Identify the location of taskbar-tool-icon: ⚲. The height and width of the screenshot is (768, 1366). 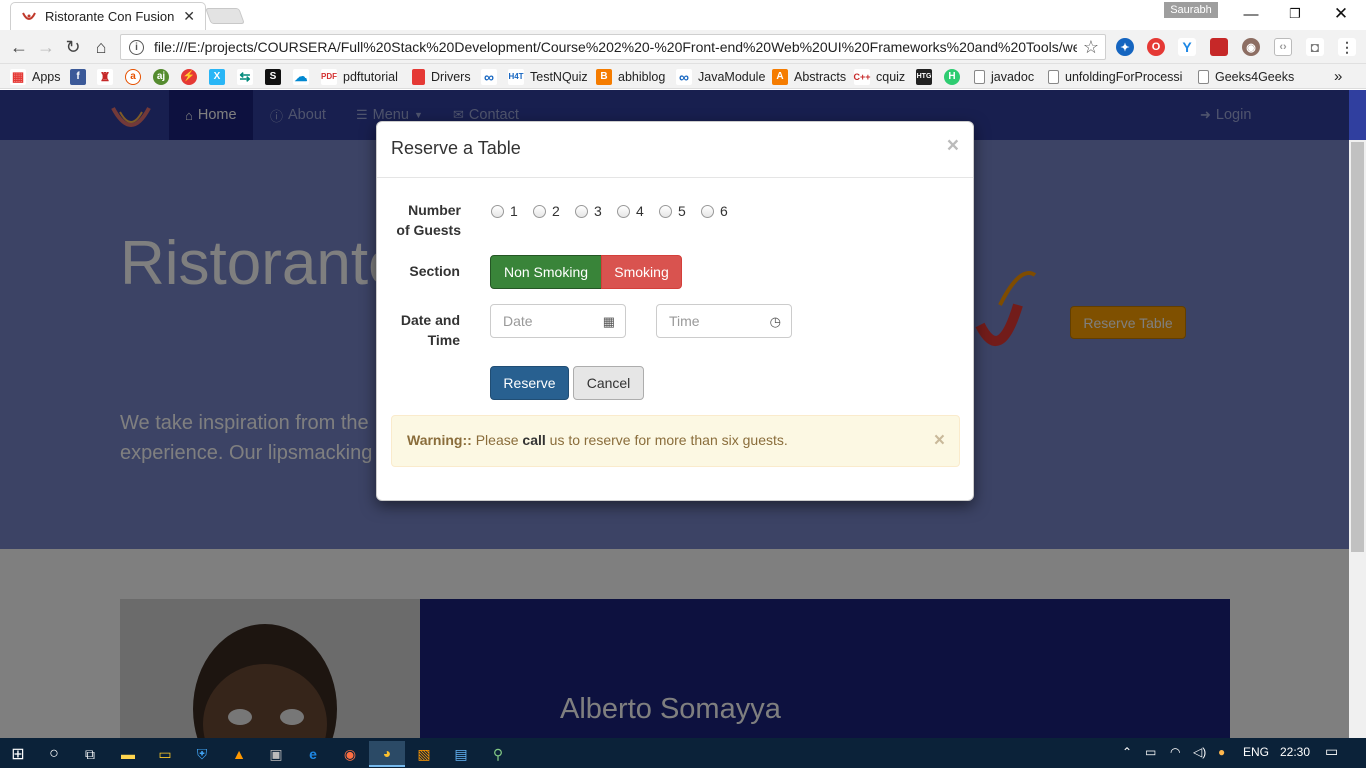
(498, 754).